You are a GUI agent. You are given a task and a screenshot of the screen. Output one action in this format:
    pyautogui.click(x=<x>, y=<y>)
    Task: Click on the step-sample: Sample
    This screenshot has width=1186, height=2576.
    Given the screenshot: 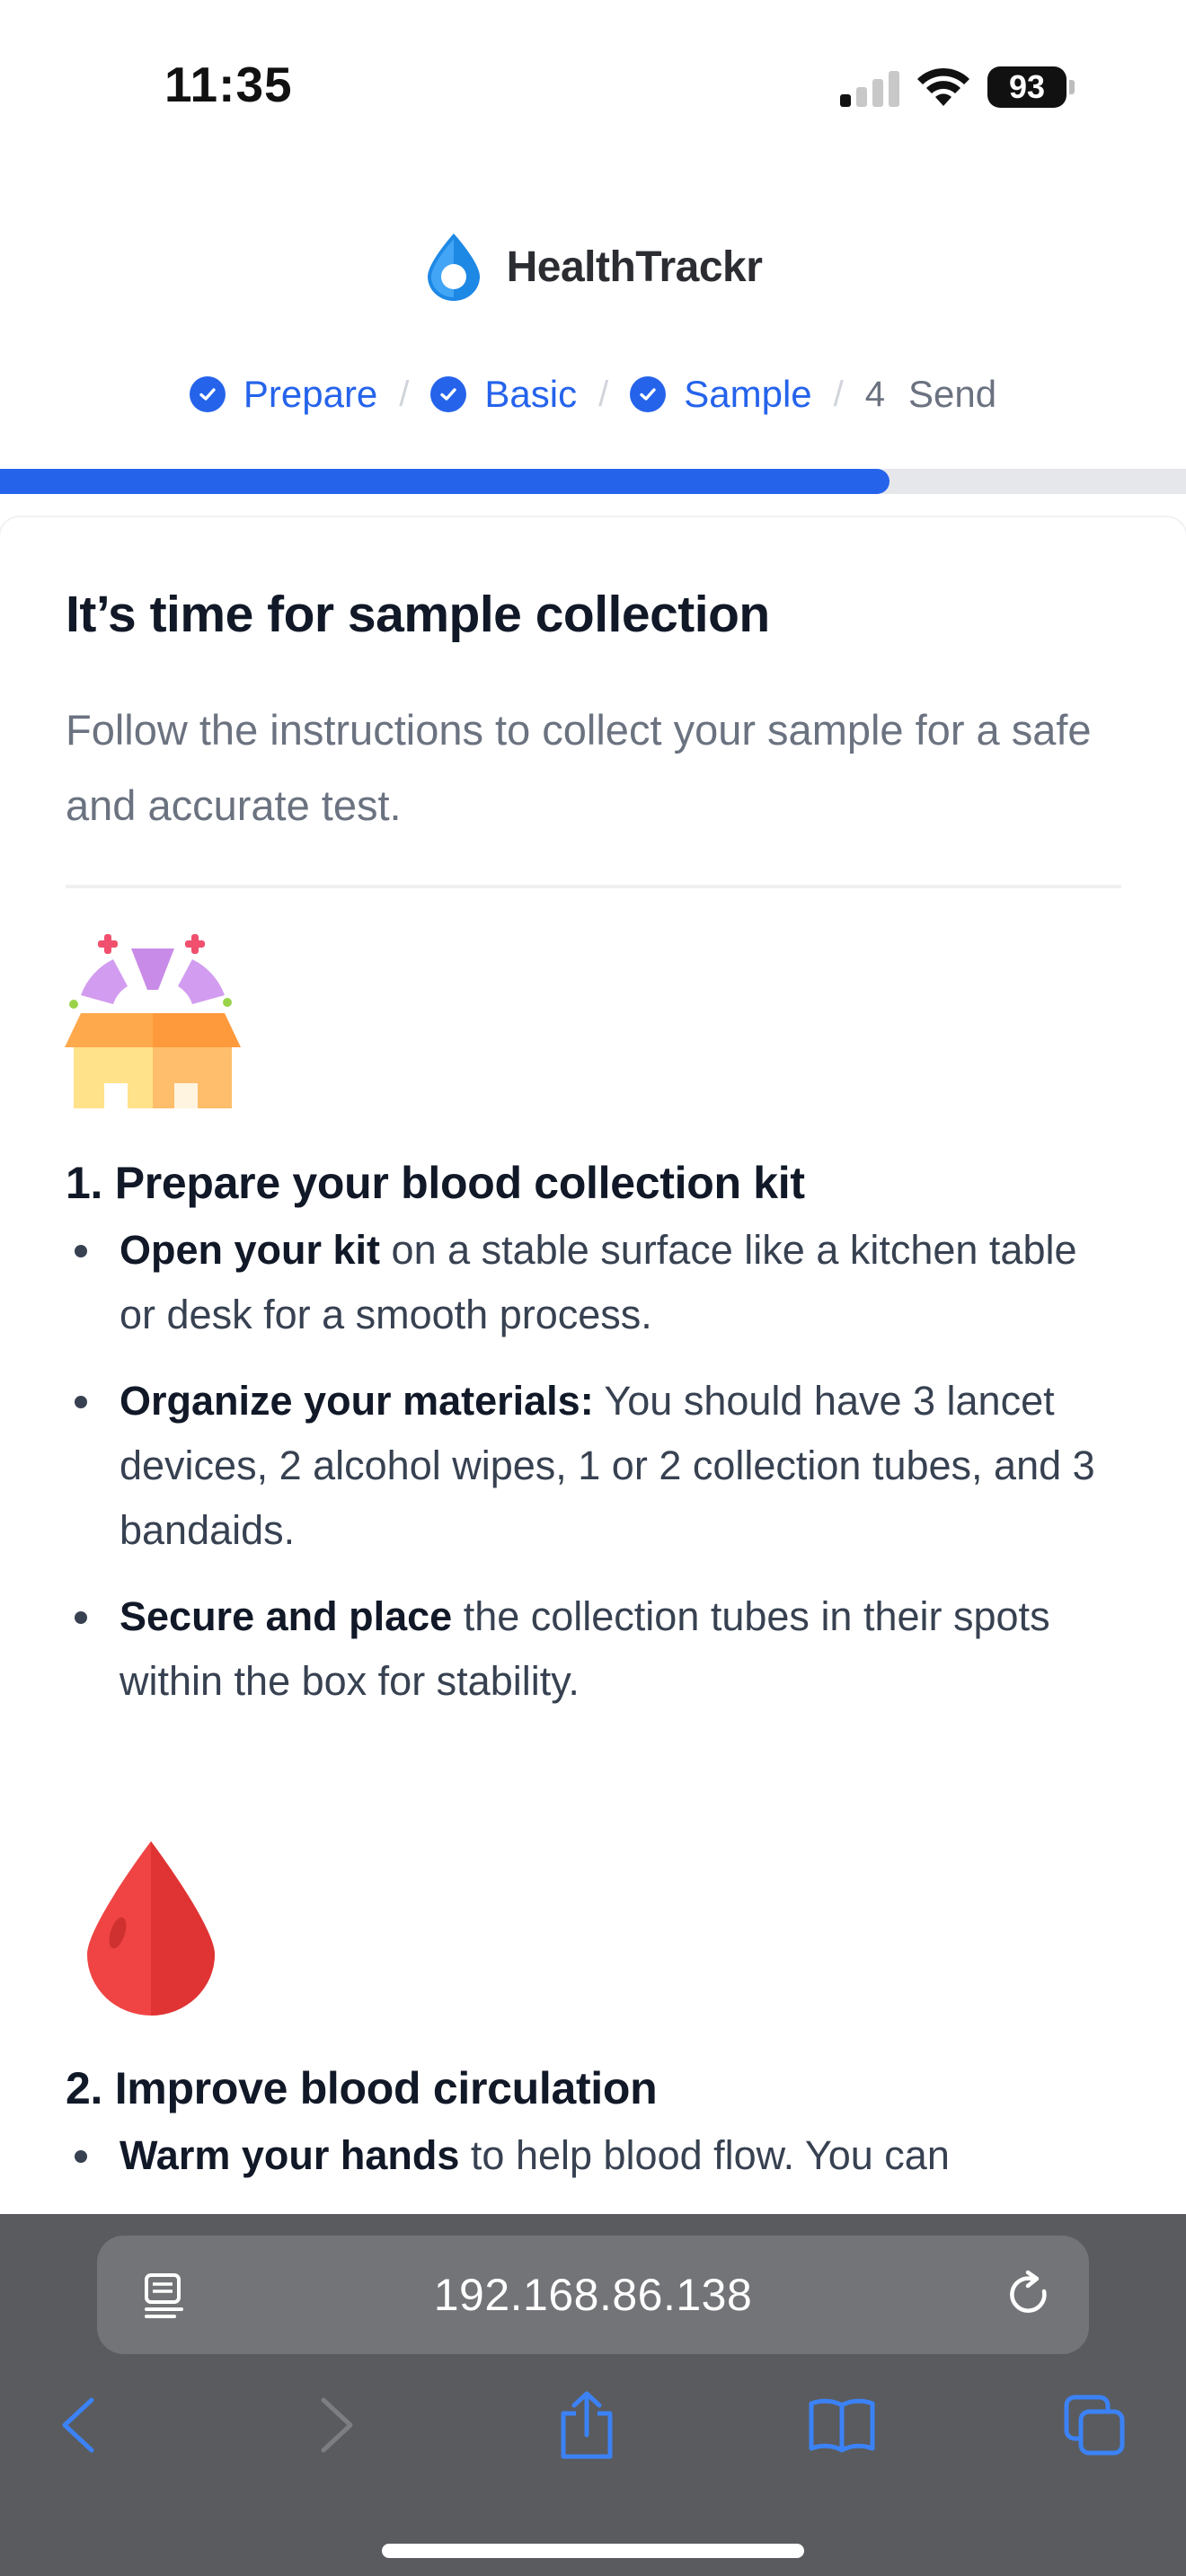 What is the action you would take?
    pyautogui.click(x=721, y=394)
    